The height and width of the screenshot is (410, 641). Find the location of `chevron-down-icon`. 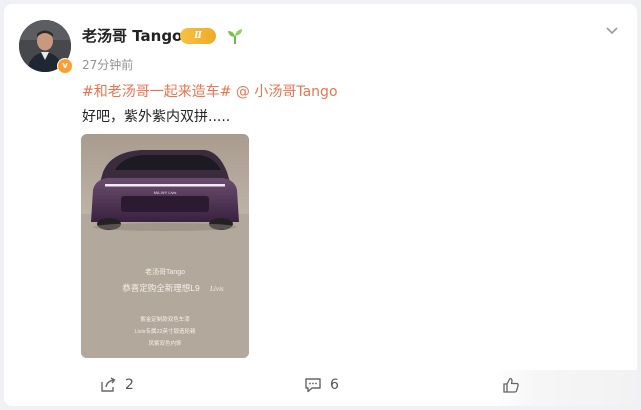

chevron-down-icon is located at coordinates (612, 30).